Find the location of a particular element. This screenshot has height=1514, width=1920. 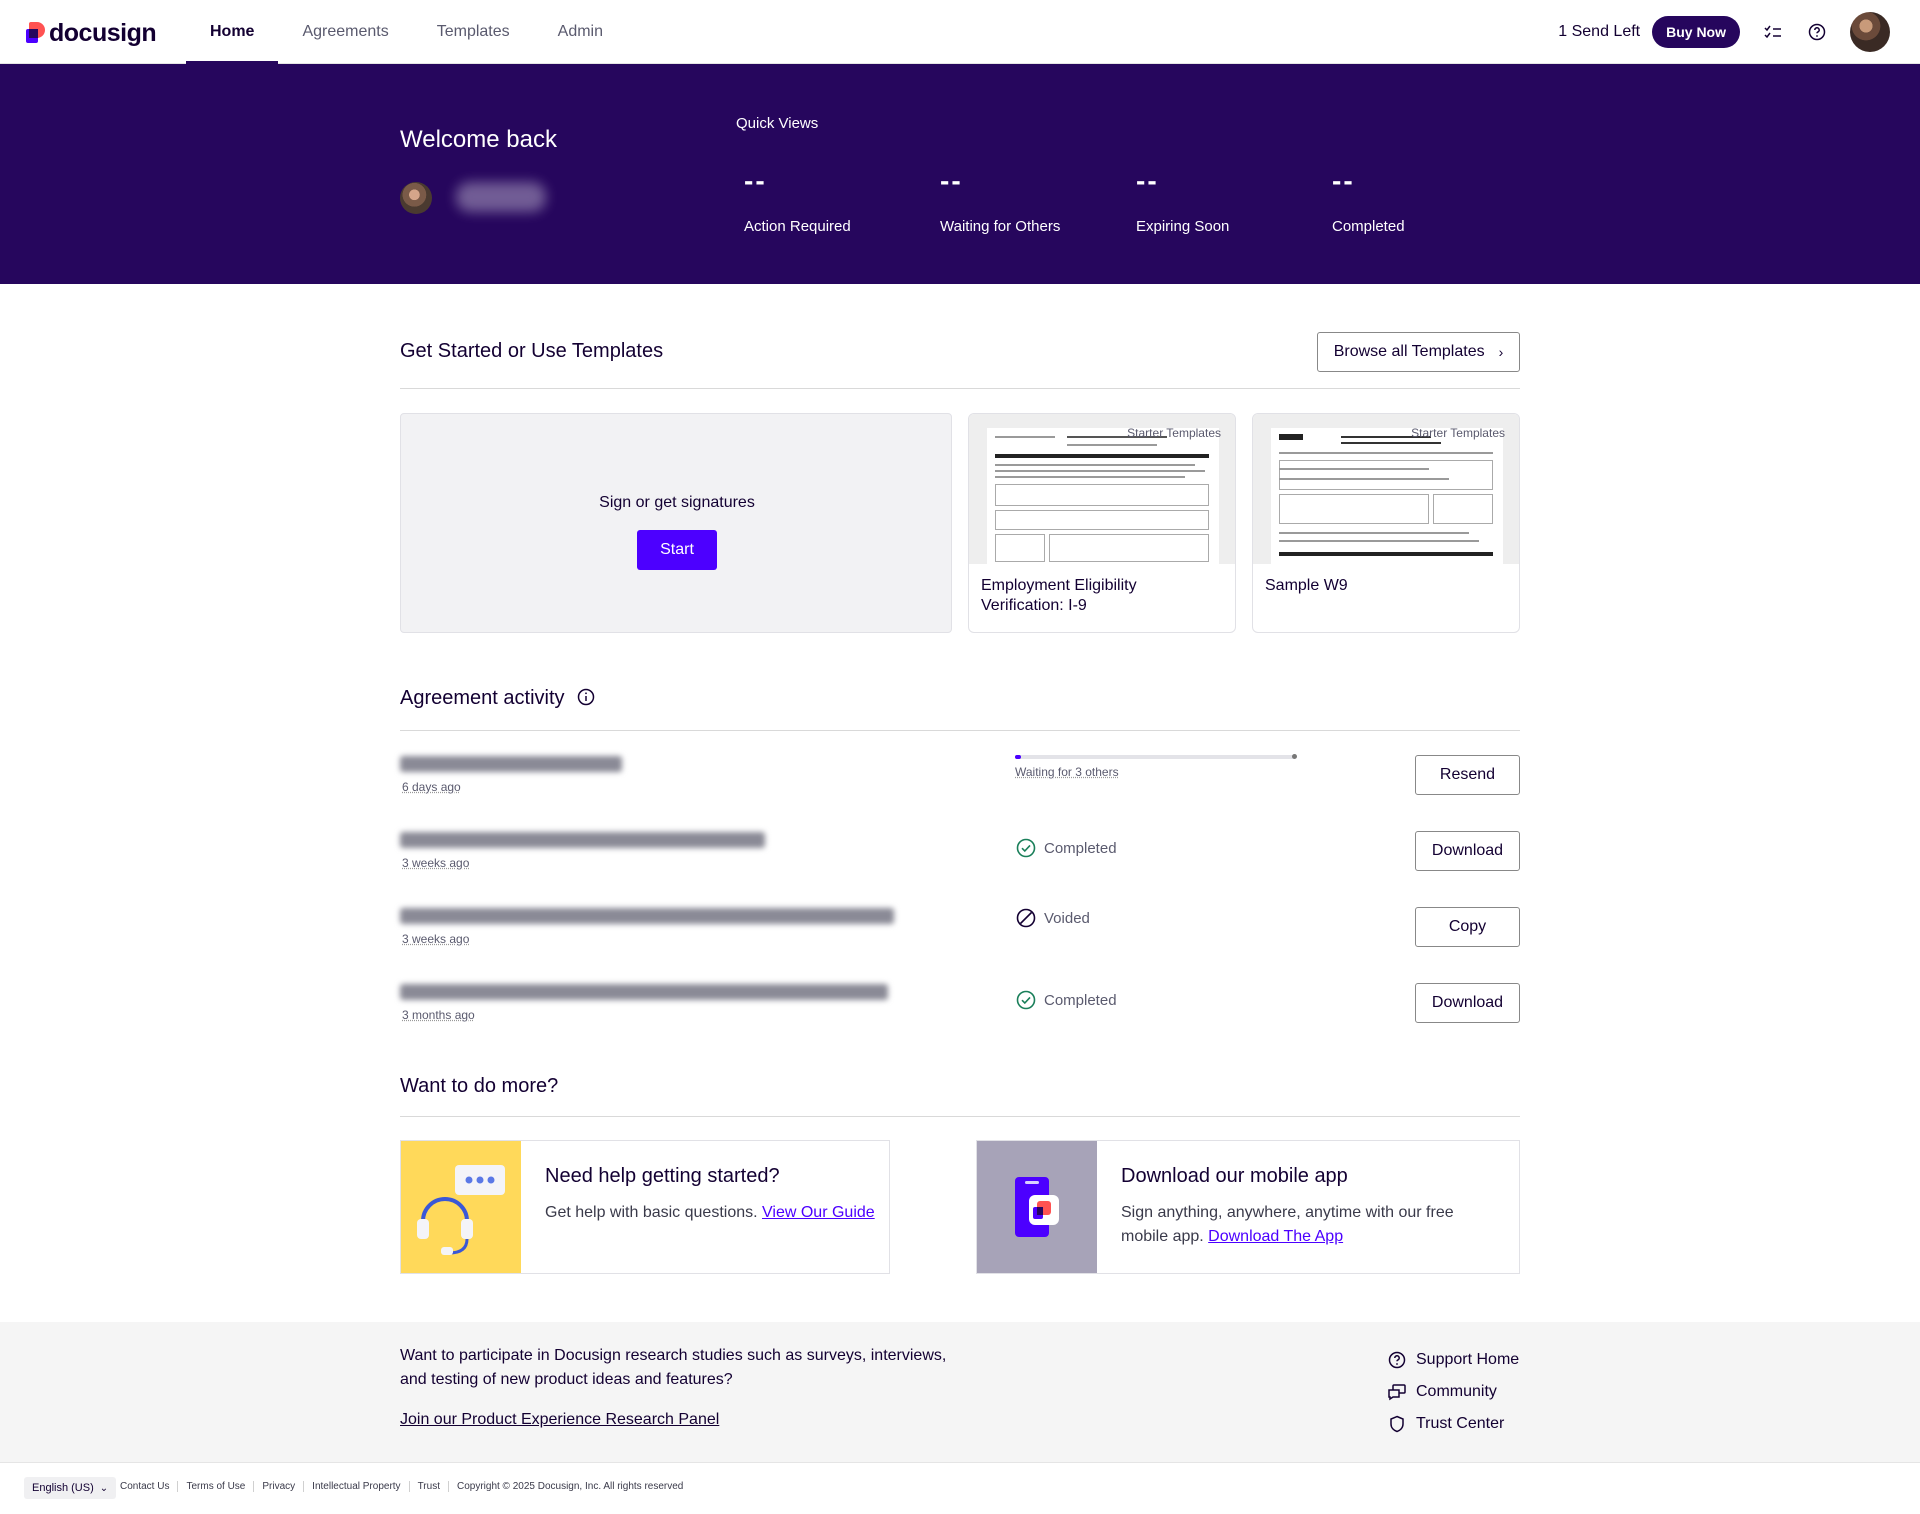

language-selector: English (US) ⌄ is located at coordinates (70, 1488).